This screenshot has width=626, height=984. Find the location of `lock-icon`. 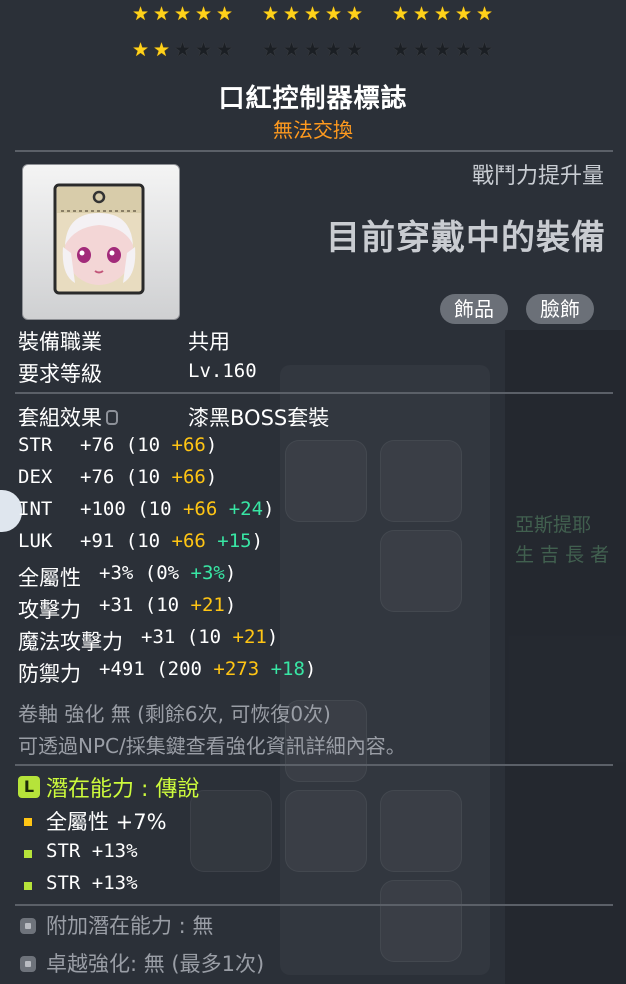

lock-icon is located at coordinates (112, 417).